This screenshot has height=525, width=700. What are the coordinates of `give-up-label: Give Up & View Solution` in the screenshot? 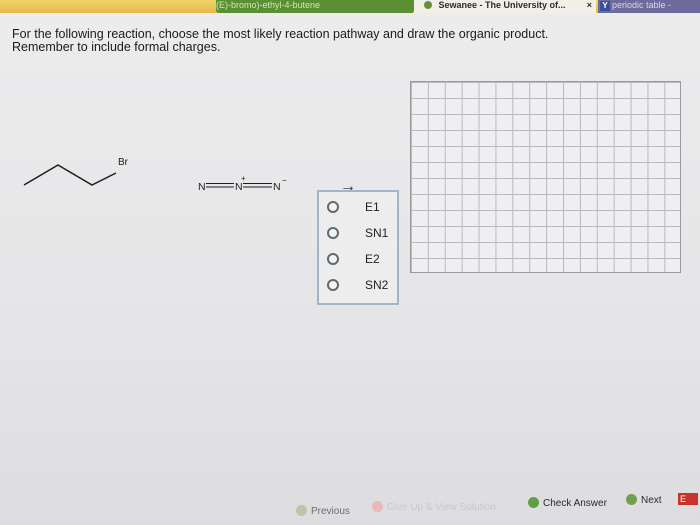 It's located at (441, 507).